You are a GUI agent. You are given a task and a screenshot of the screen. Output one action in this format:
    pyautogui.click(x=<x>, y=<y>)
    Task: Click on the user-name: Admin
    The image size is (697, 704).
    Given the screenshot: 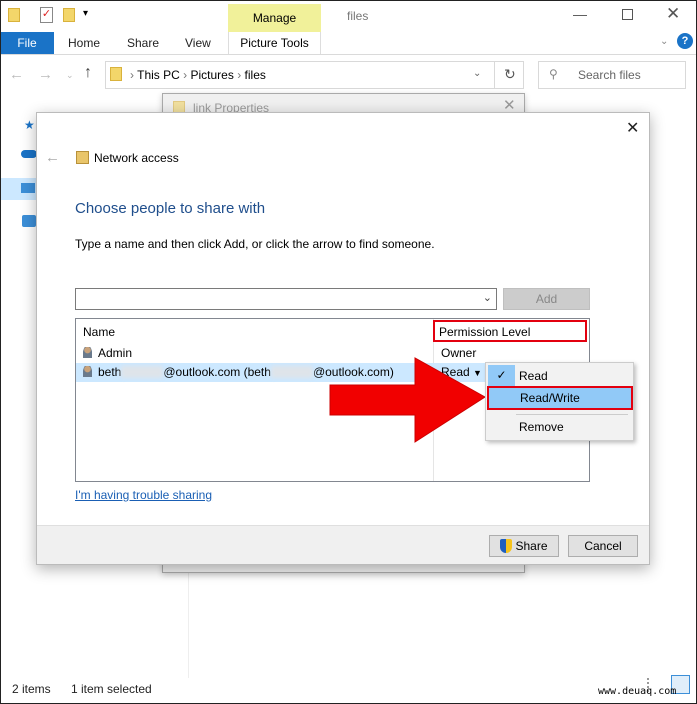 What is the action you would take?
    pyautogui.click(x=115, y=353)
    